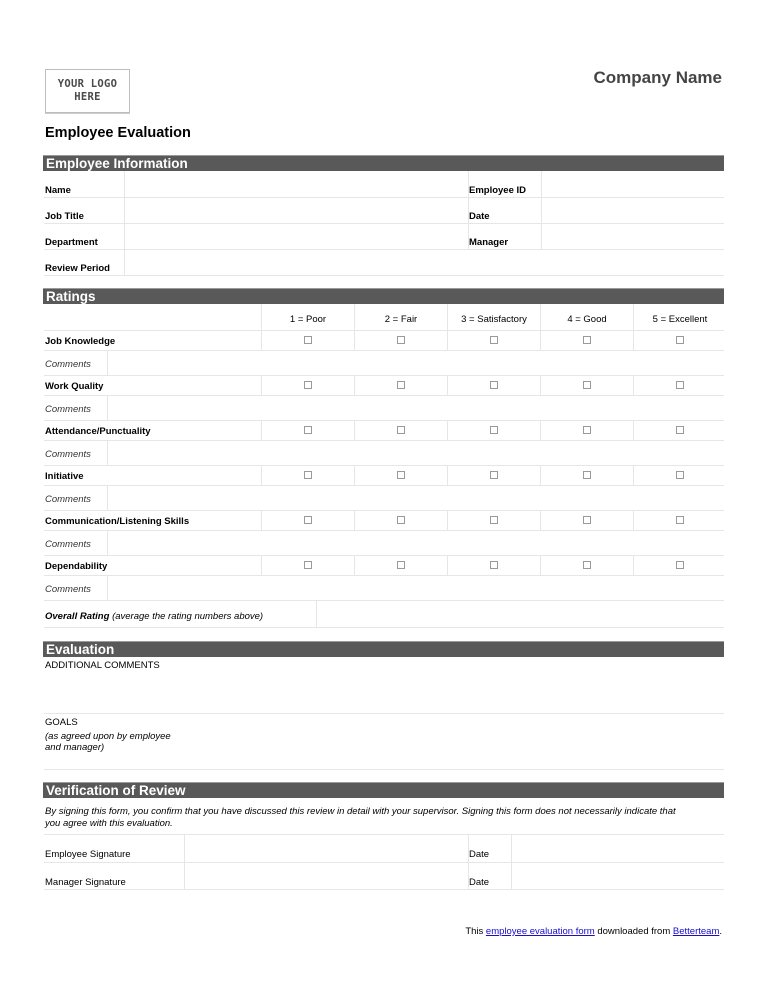 The image size is (768, 994). I want to click on logo-line2: HERE, so click(87, 97).